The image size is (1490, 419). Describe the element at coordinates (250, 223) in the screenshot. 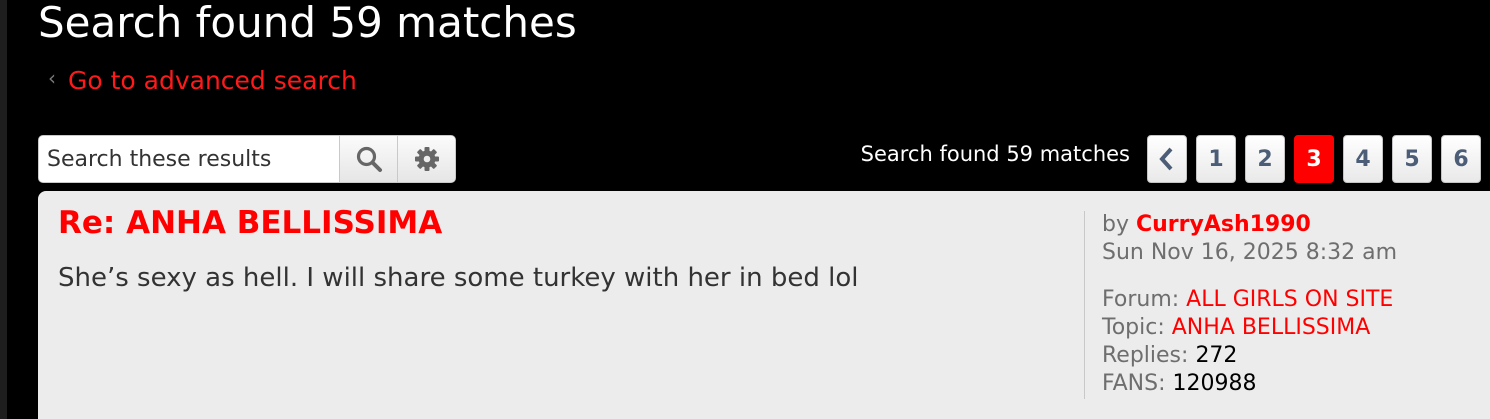

I see `result-title-link: Re: ANHA BELLISSIMA` at that location.